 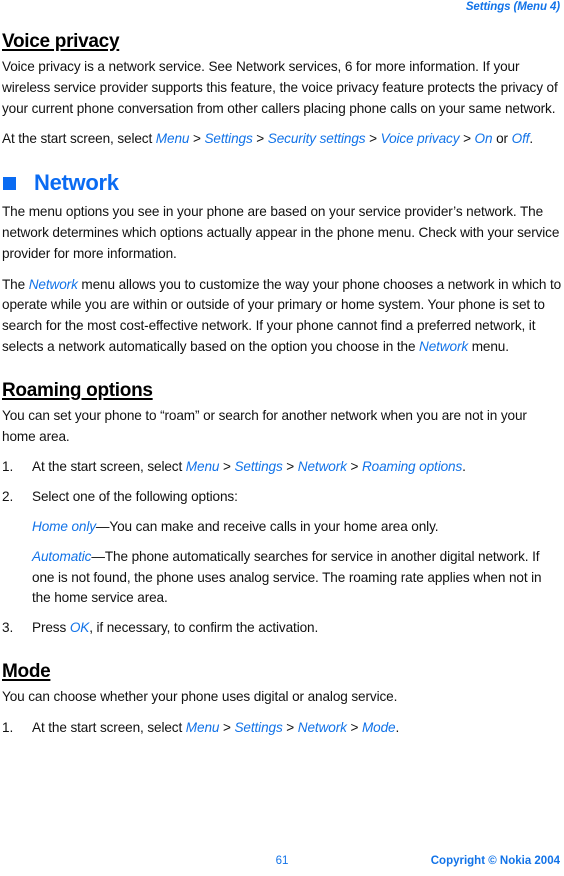 What do you see at coordinates (495, 861) in the screenshot?
I see `copyright-notice: Copyright © Nokia 2004` at bounding box center [495, 861].